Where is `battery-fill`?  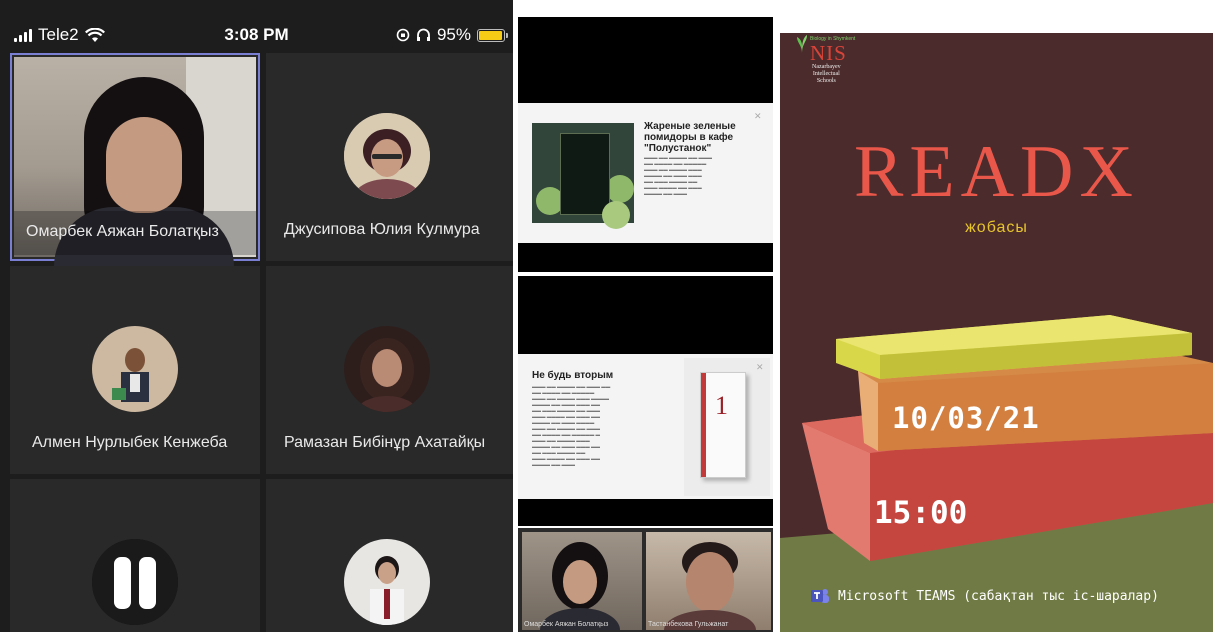
battery-fill is located at coordinates (490, 35).